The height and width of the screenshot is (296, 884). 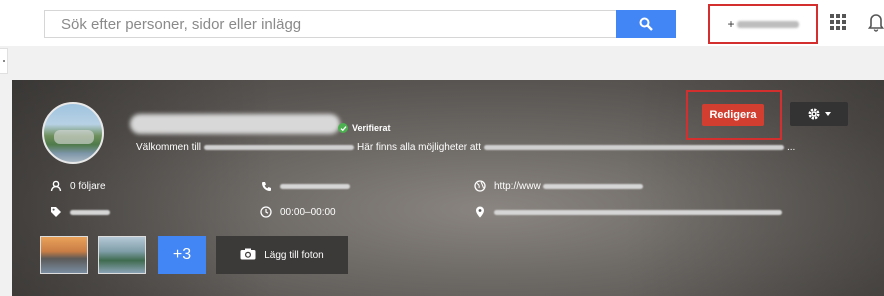 I want to click on category-info, so click(x=80, y=212).